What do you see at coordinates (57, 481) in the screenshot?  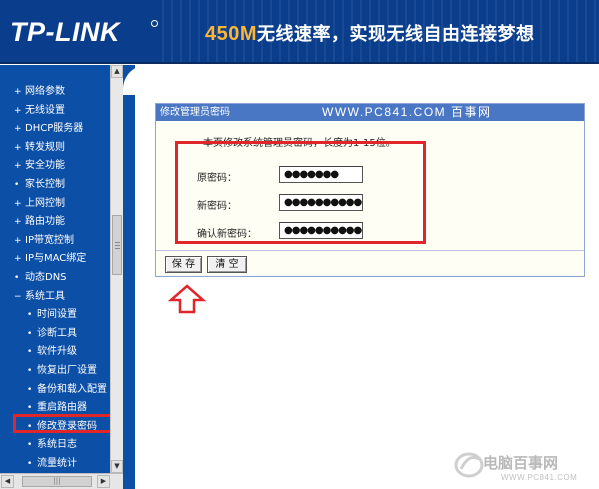 I see `horizontal-scroll-thumb: |||` at bounding box center [57, 481].